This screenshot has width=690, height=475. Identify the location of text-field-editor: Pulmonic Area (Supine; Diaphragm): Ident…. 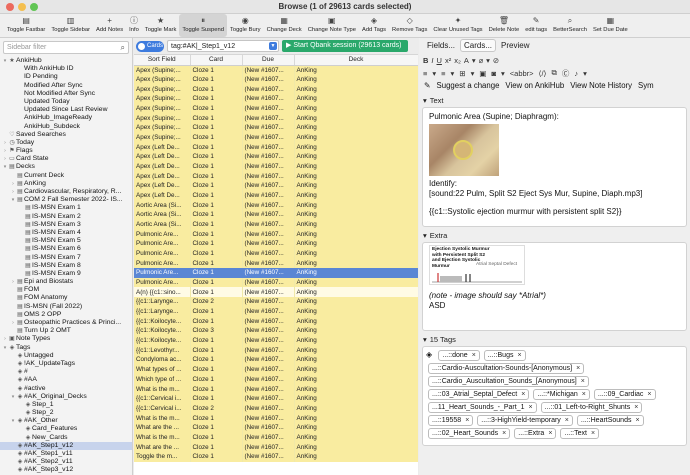
(554, 167).